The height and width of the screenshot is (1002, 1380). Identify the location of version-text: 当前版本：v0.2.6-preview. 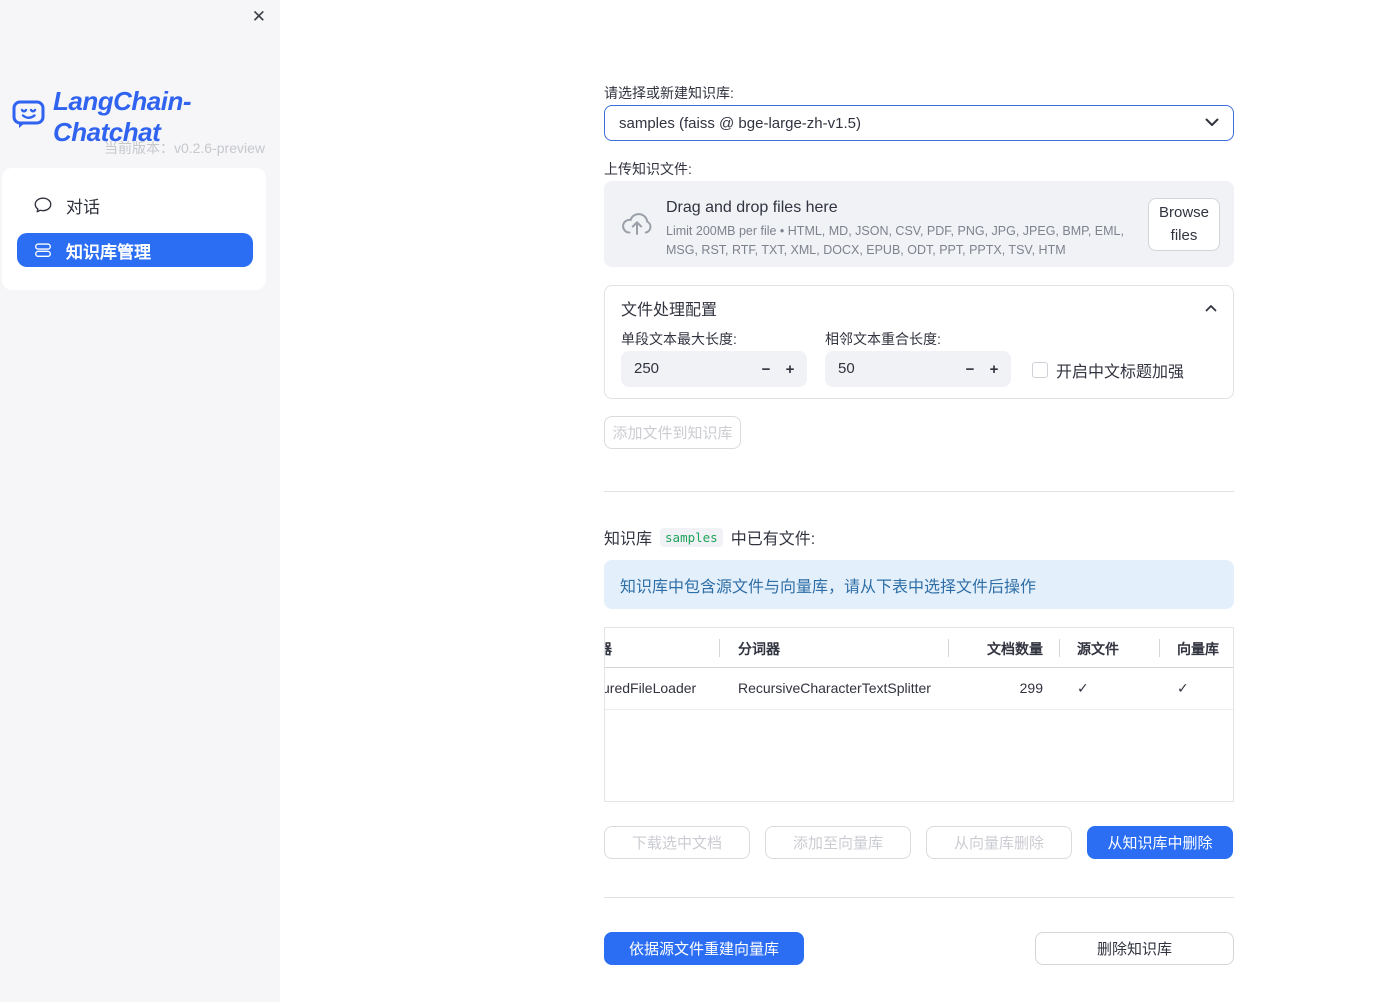
(184, 148).